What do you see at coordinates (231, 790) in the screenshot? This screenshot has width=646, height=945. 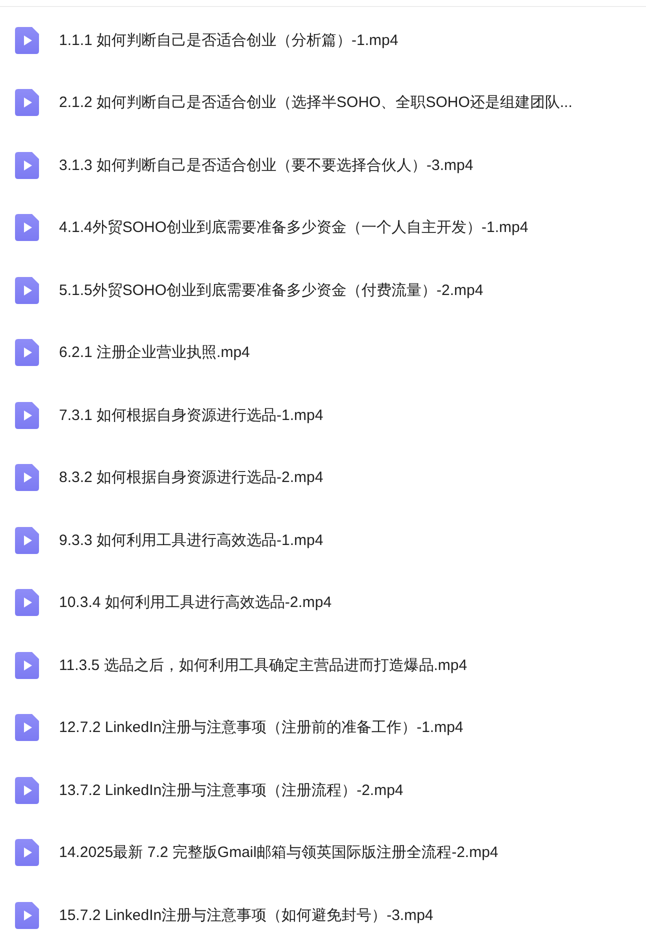 I see `file-name: 13.7.2 LinkedIn注册与注意事项（注册流程）-2.mp4` at bounding box center [231, 790].